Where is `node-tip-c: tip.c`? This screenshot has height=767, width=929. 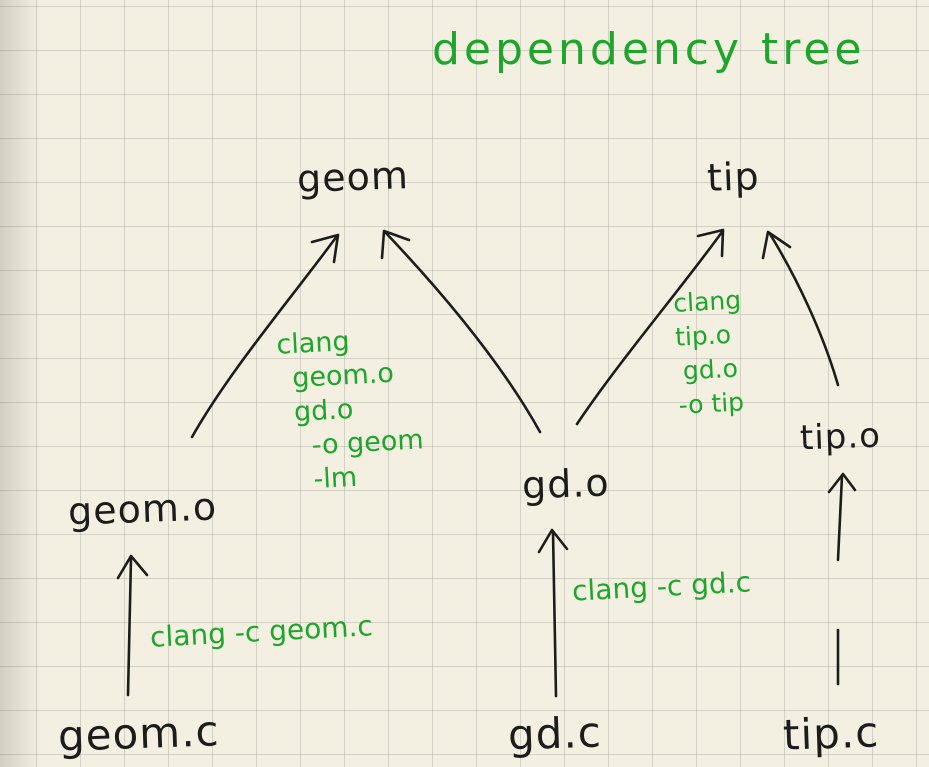 node-tip-c: tip.c is located at coordinates (831, 733).